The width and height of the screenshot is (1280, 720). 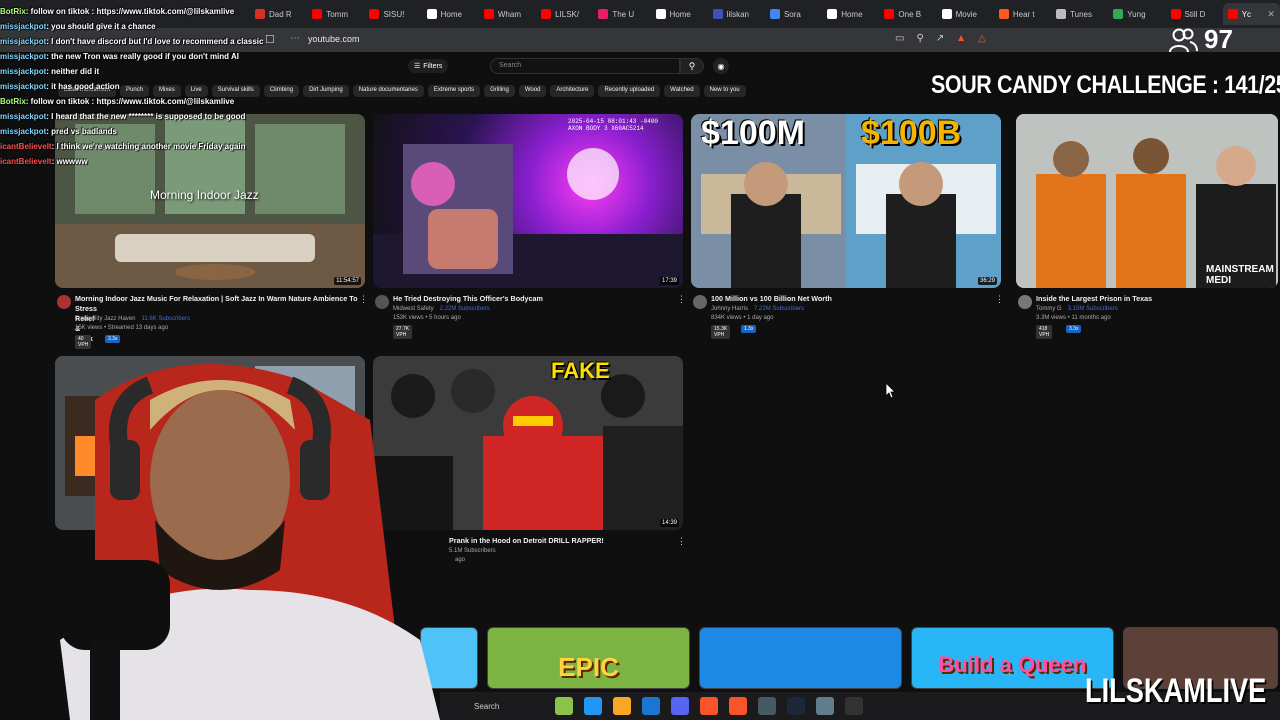 I want to click on video-duration: 11:54:57, so click(x=347, y=281).